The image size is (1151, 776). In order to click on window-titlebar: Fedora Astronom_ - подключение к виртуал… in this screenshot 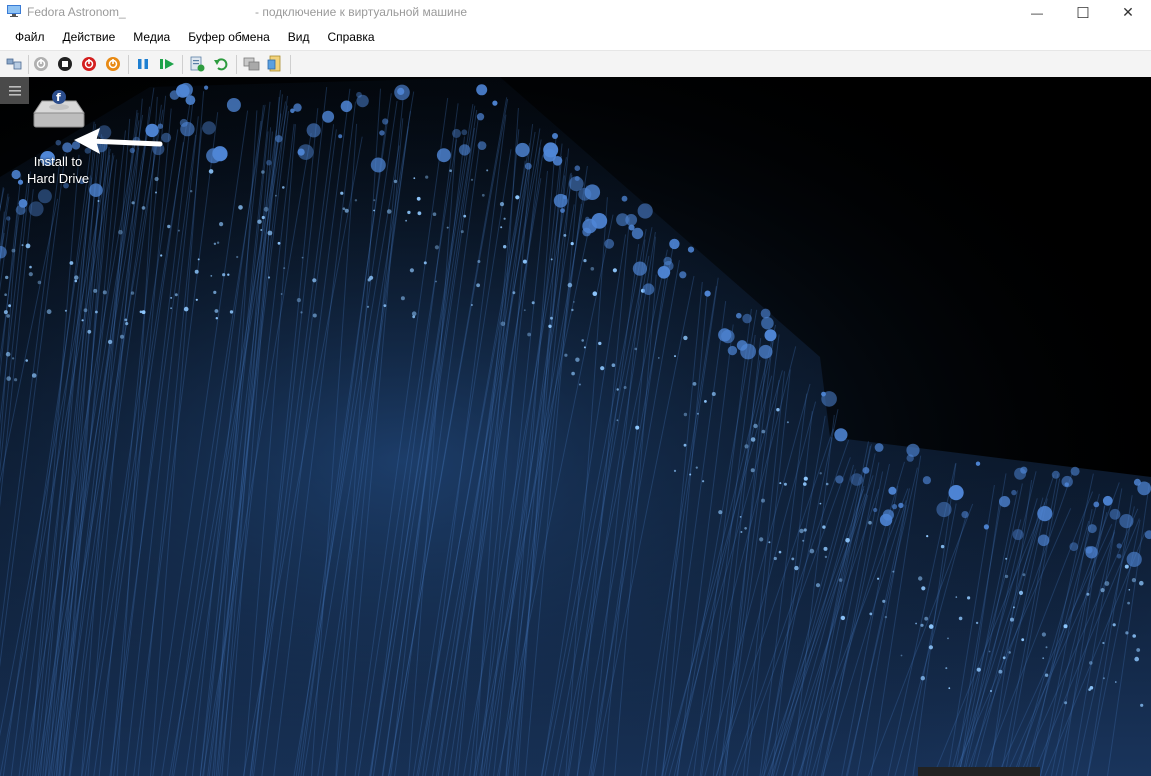, I will do `click(575, 12)`.